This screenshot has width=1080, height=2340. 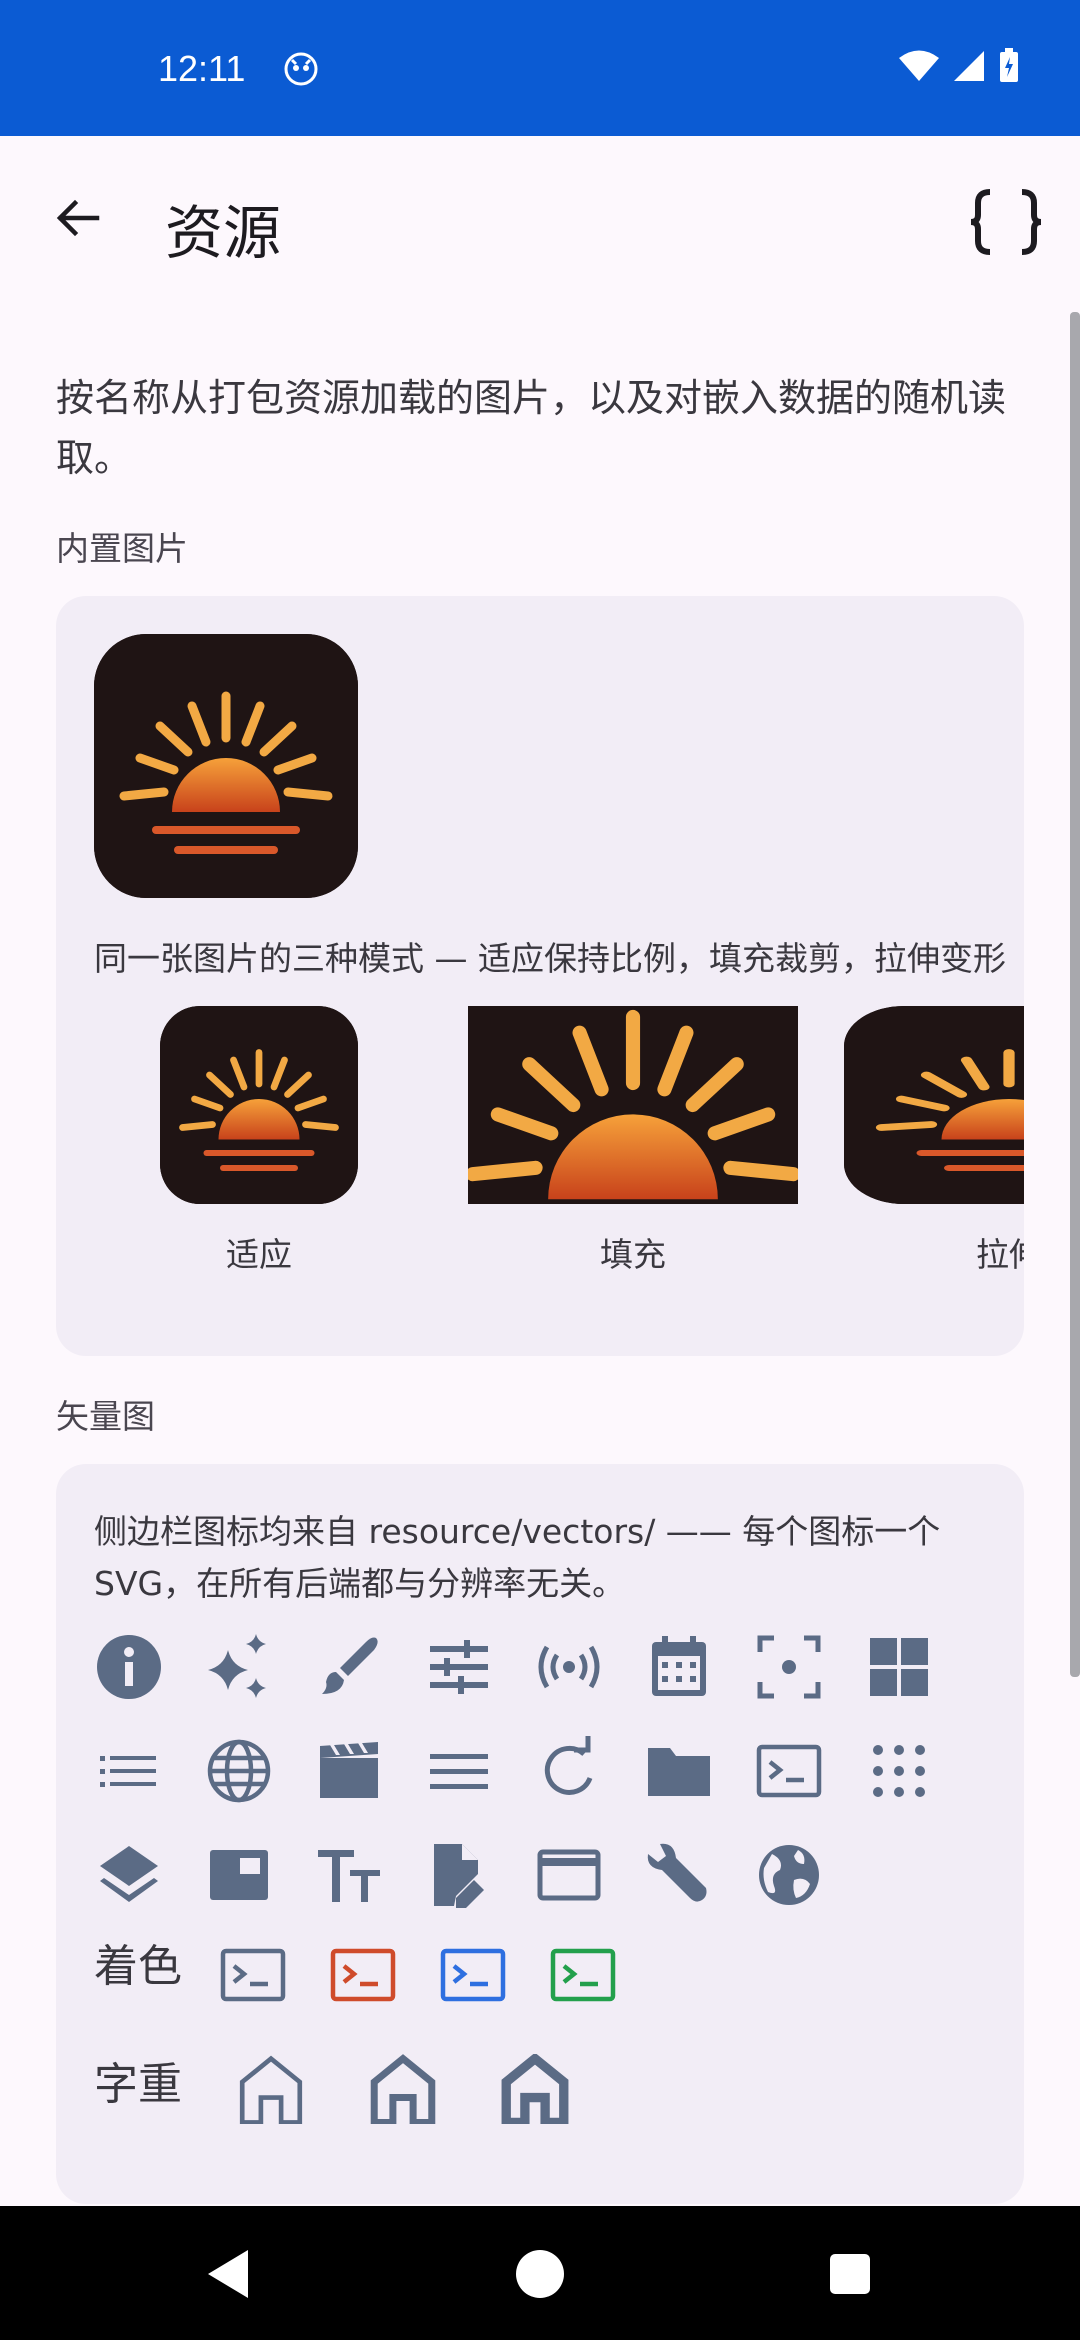 What do you see at coordinates (349, 1667) in the screenshot?
I see `brush-icon` at bounding box center [349, 1667].